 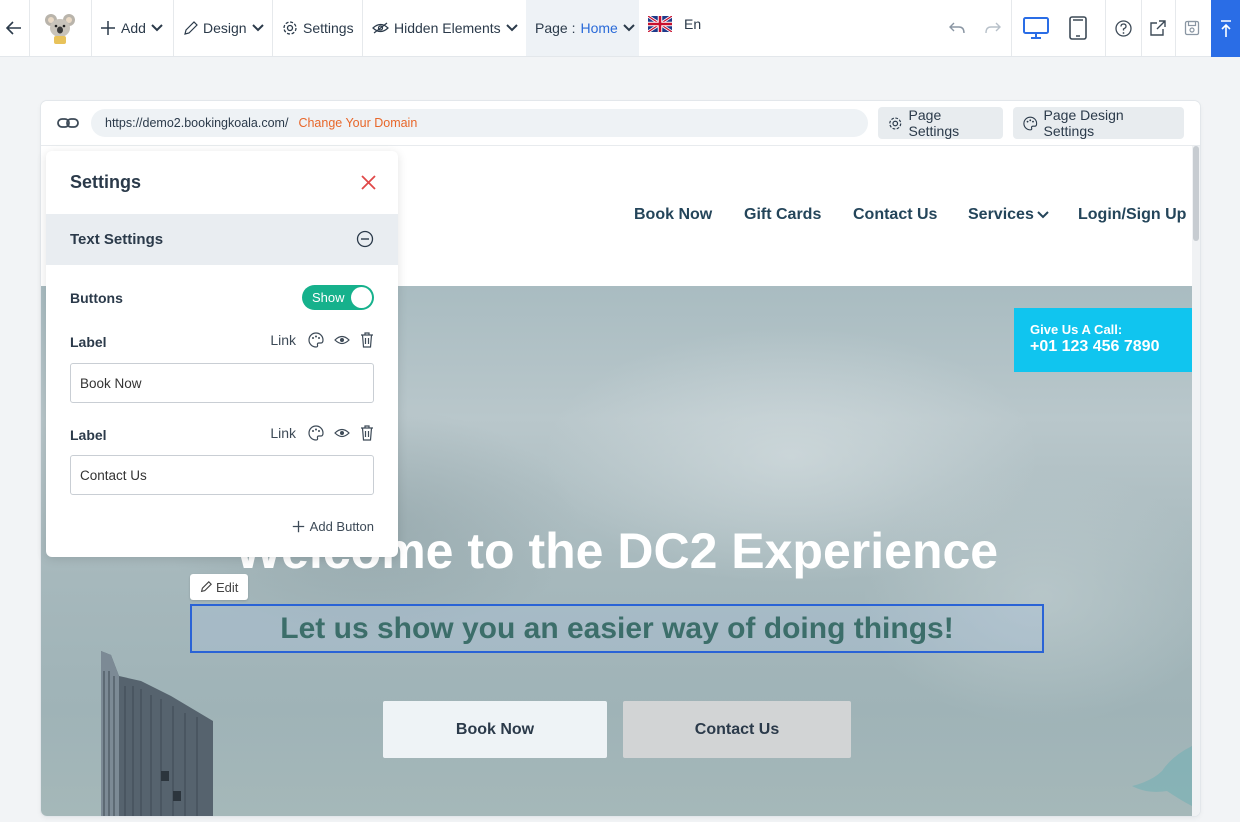 I want to click on save-icon, so click(x=1192, y=28).